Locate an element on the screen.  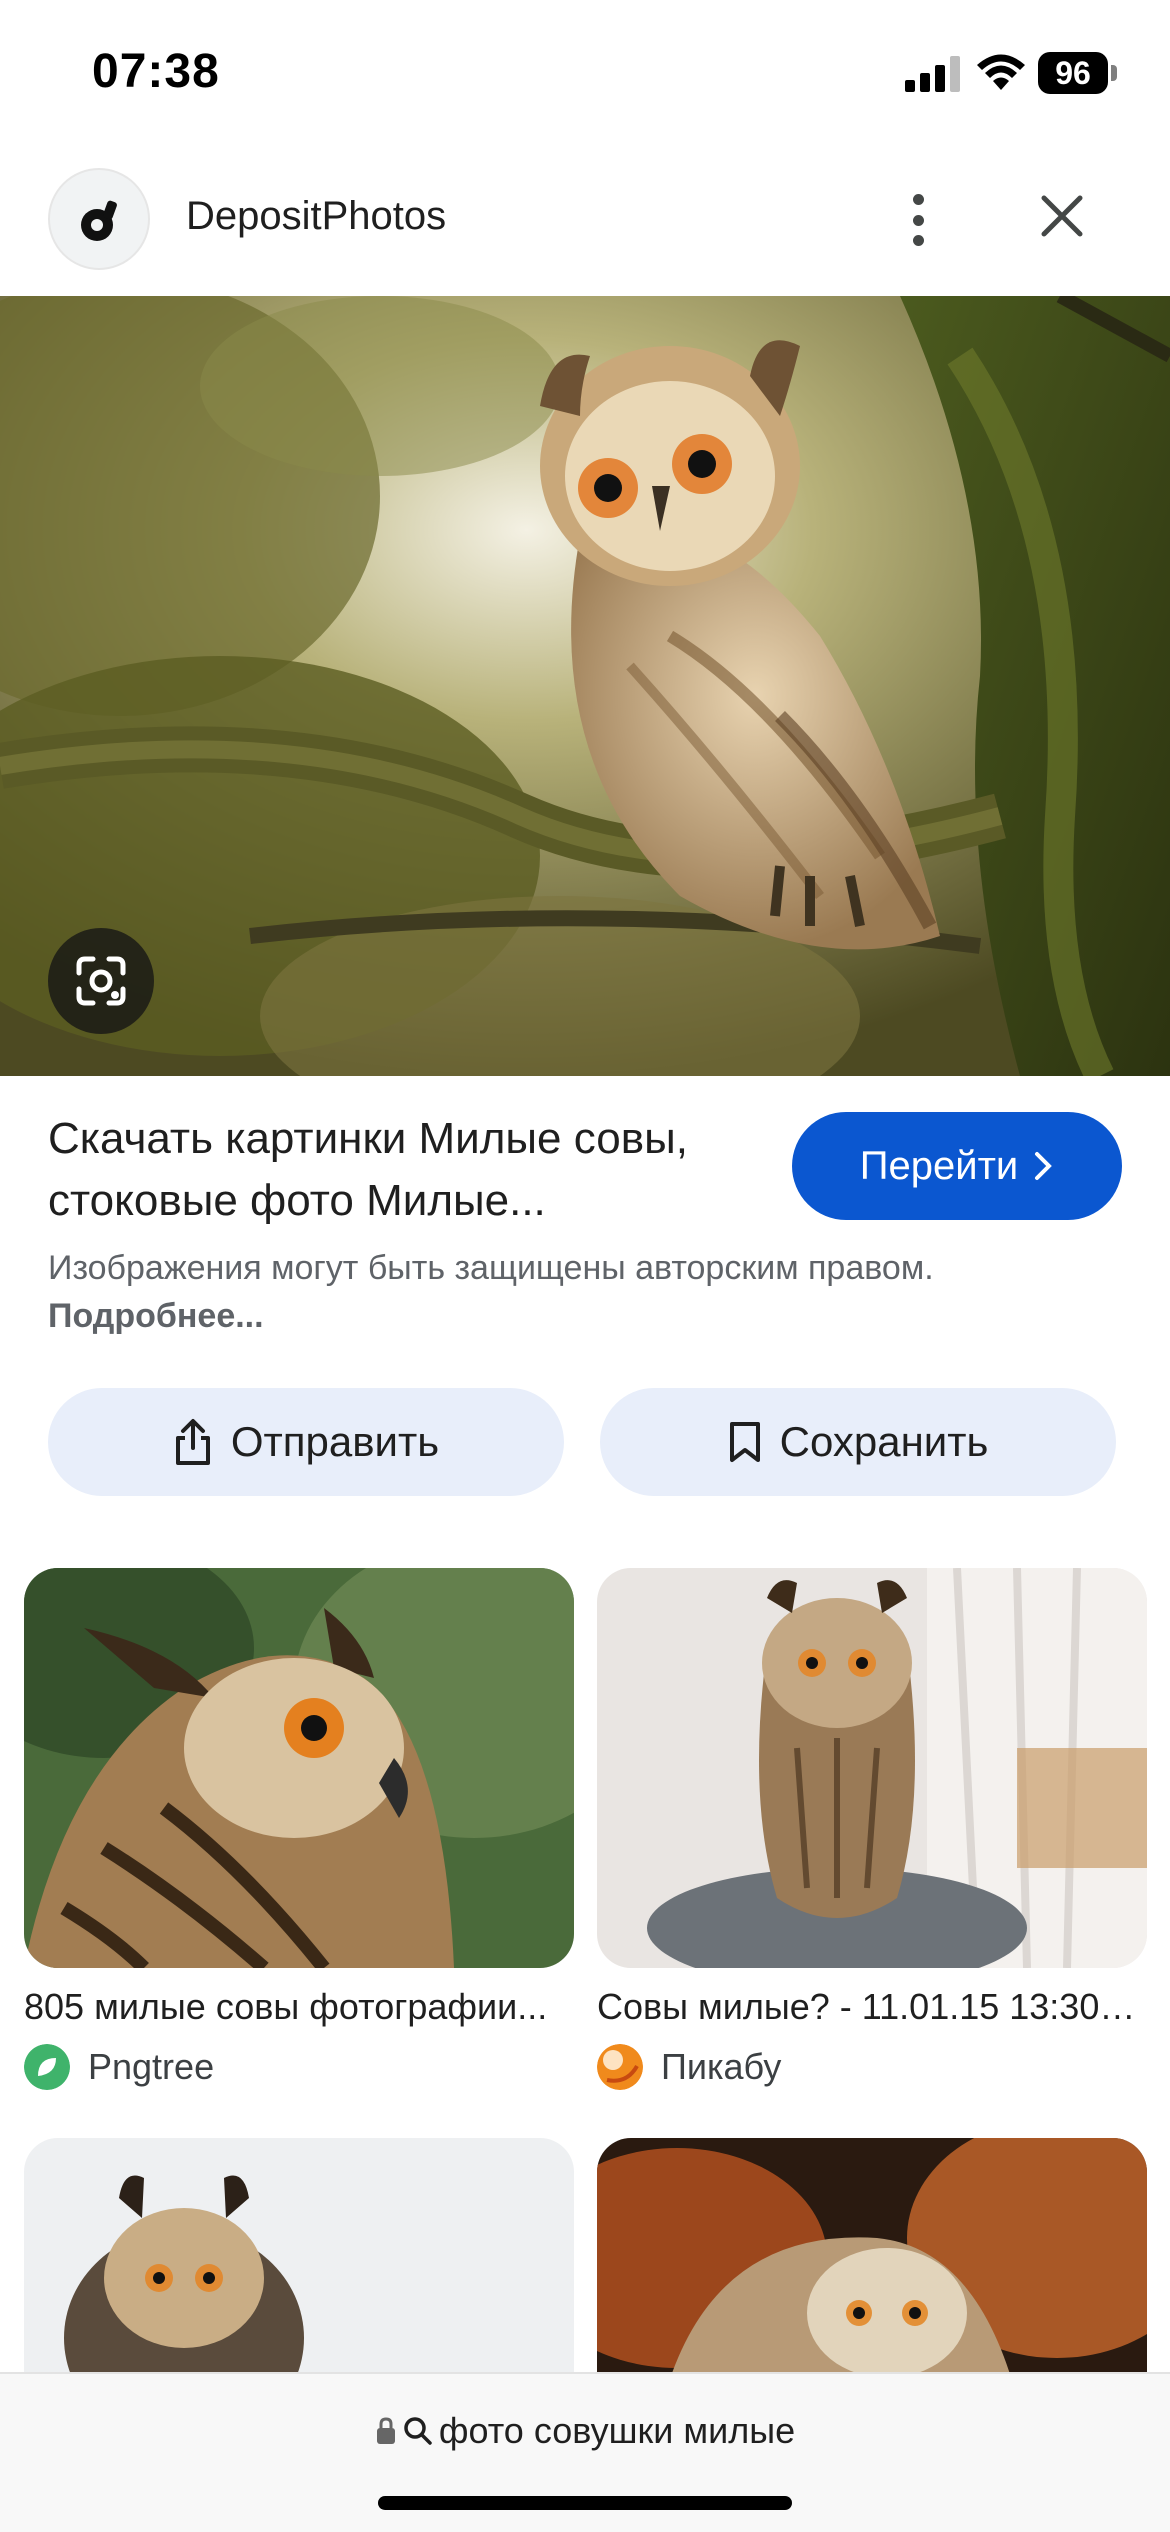
related-source: Pngtree is located at coordinates (299, 2067).